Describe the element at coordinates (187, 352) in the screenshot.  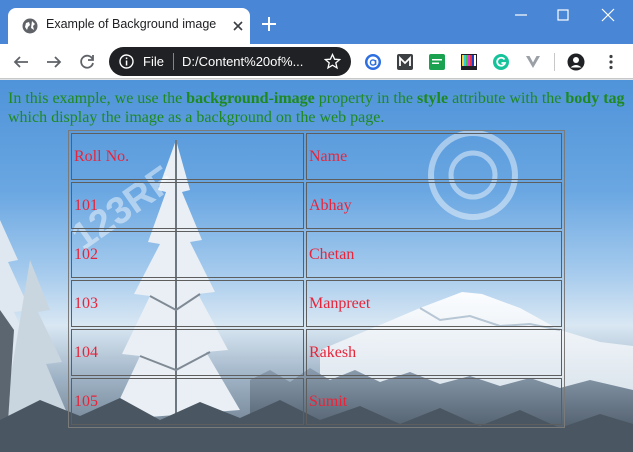
I see `roll-no-cell: 104` at that location.